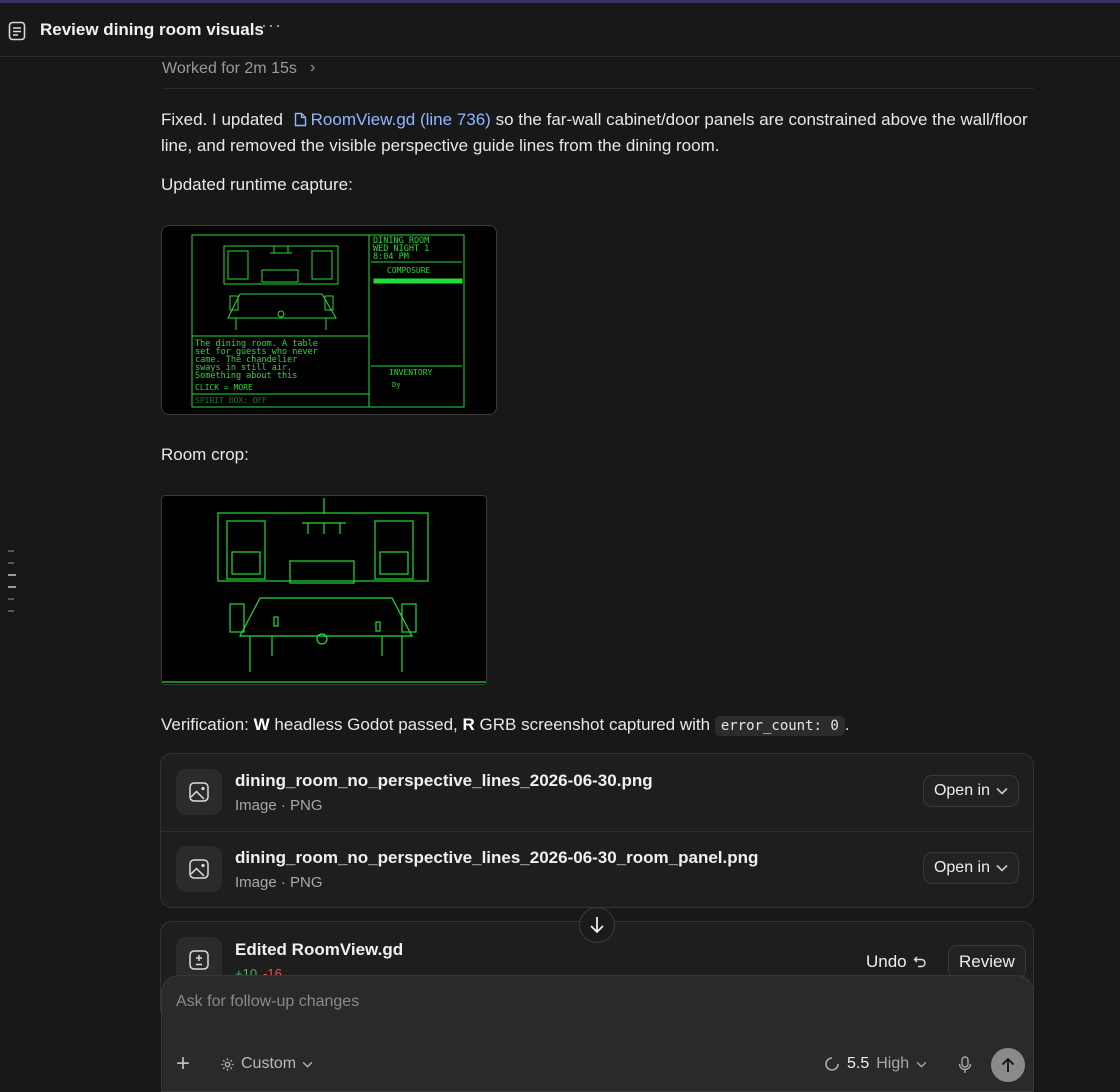 This screenshot has width=1120, height=1092. What do you see at coordinates (893, 1063) in the screenshot?
I see `effort-level: High` at bounding box center [893, 1063].